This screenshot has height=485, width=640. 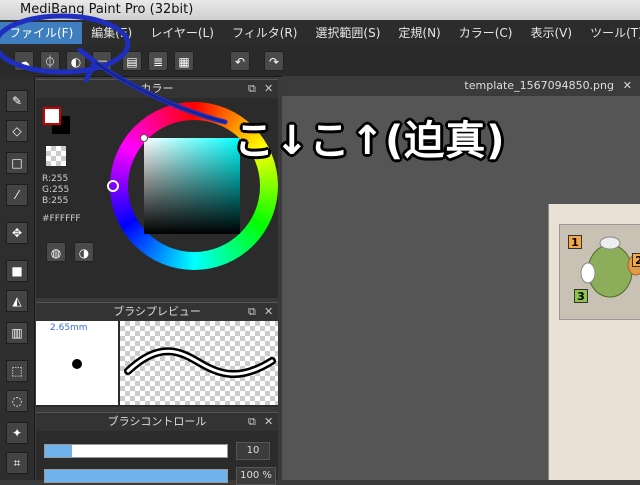 What do you see at coordinates (158, 61) in the screenshot?
I see `list-icon: ≣` at bounding box center [158, 61].